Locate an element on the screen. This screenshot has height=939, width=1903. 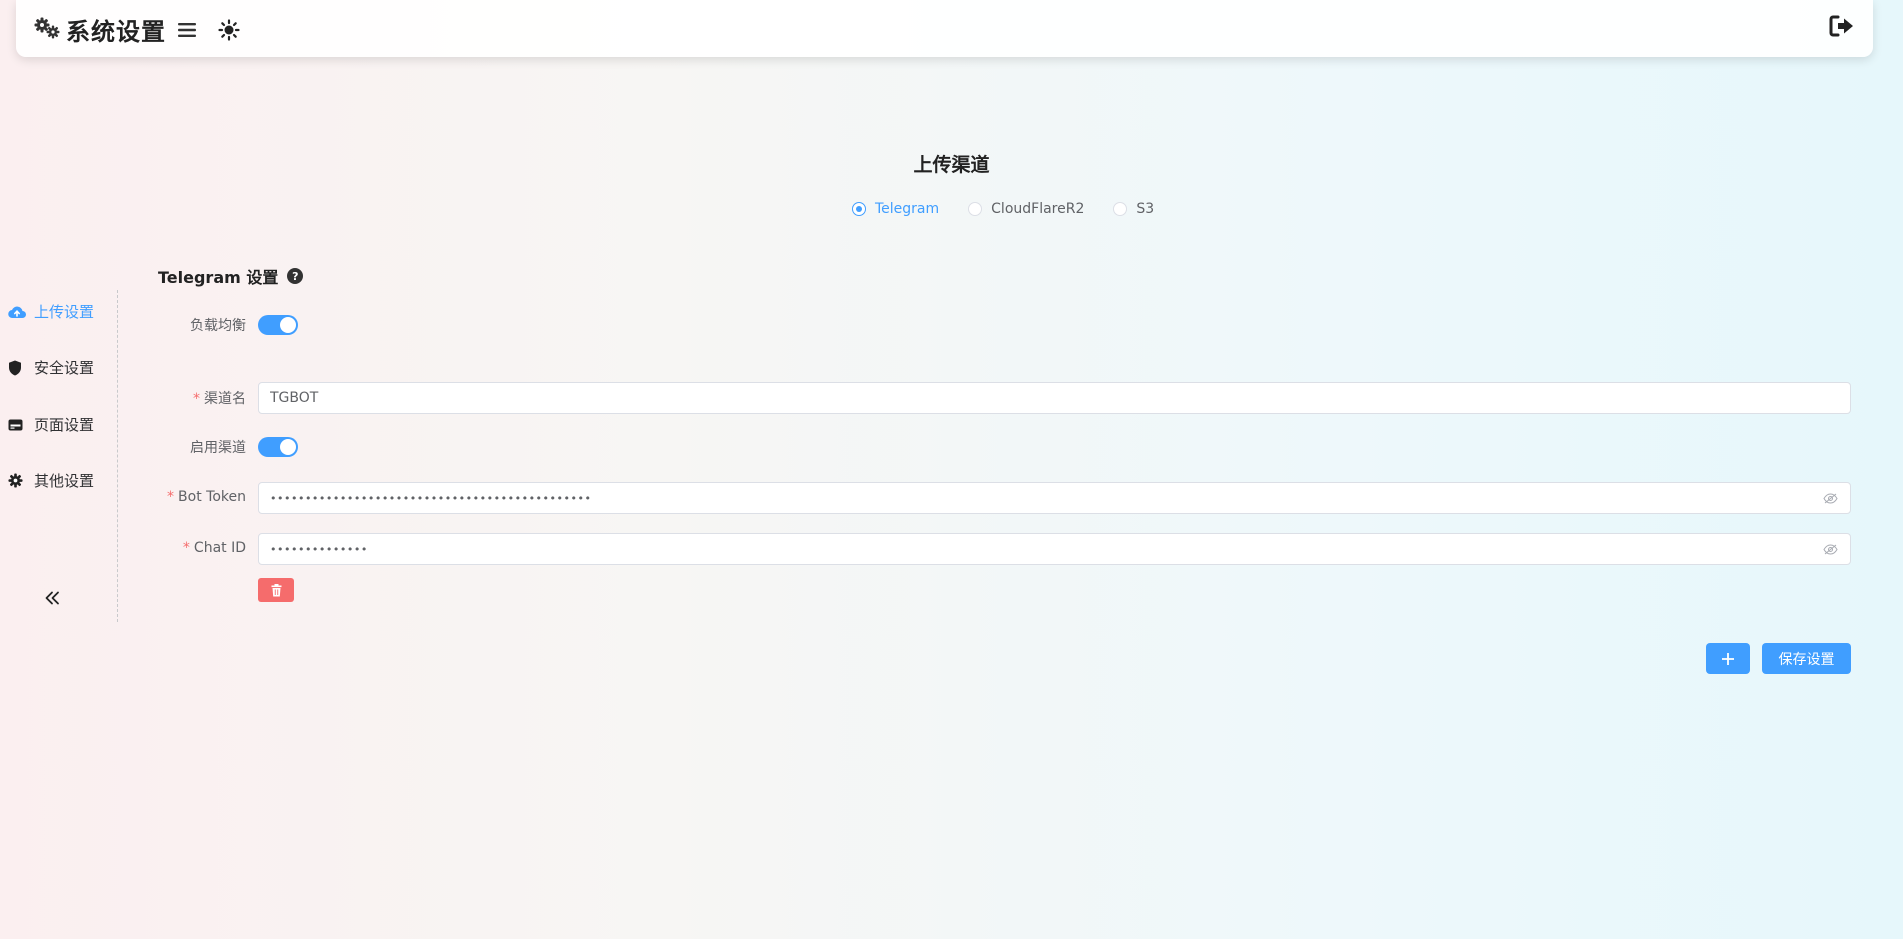
help-icon: ? is located at coordinates (295, 276).